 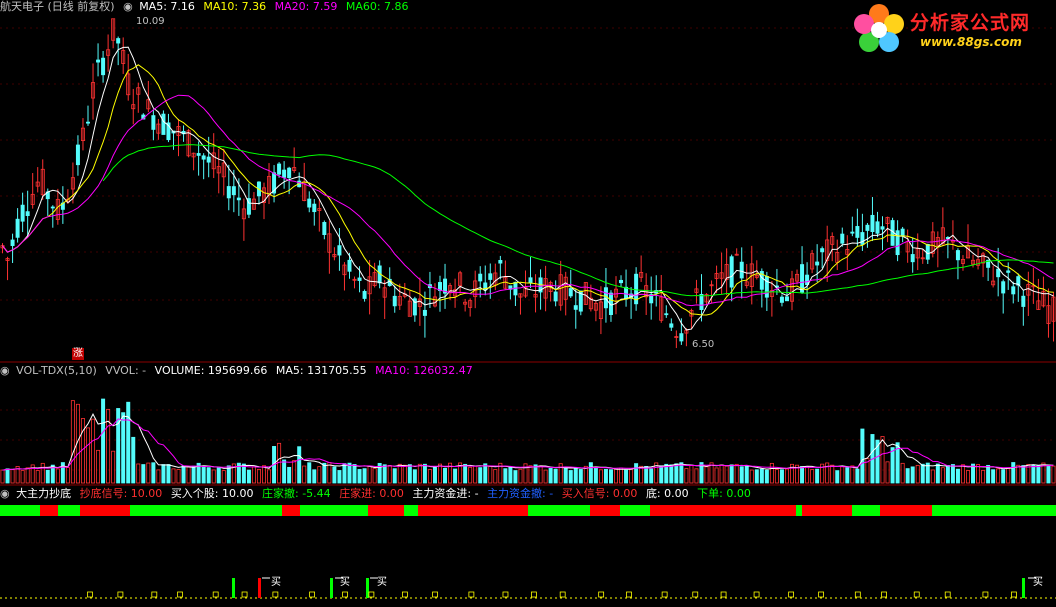 I want to click on ma20-value: MA20: 7.59, so click(x=306, y=6).